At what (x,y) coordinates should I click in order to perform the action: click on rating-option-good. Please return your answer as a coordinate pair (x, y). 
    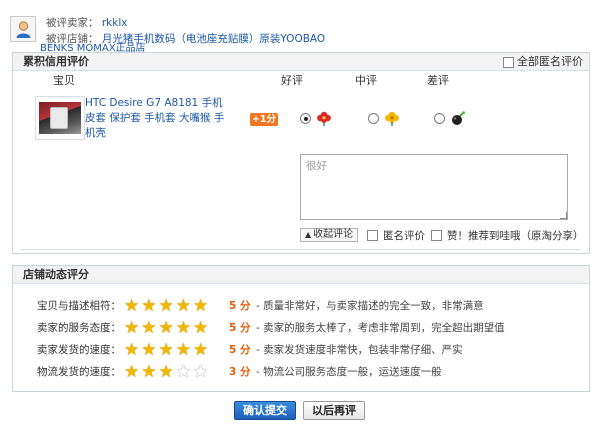
    Looking at the image, I should click on (316, 118).